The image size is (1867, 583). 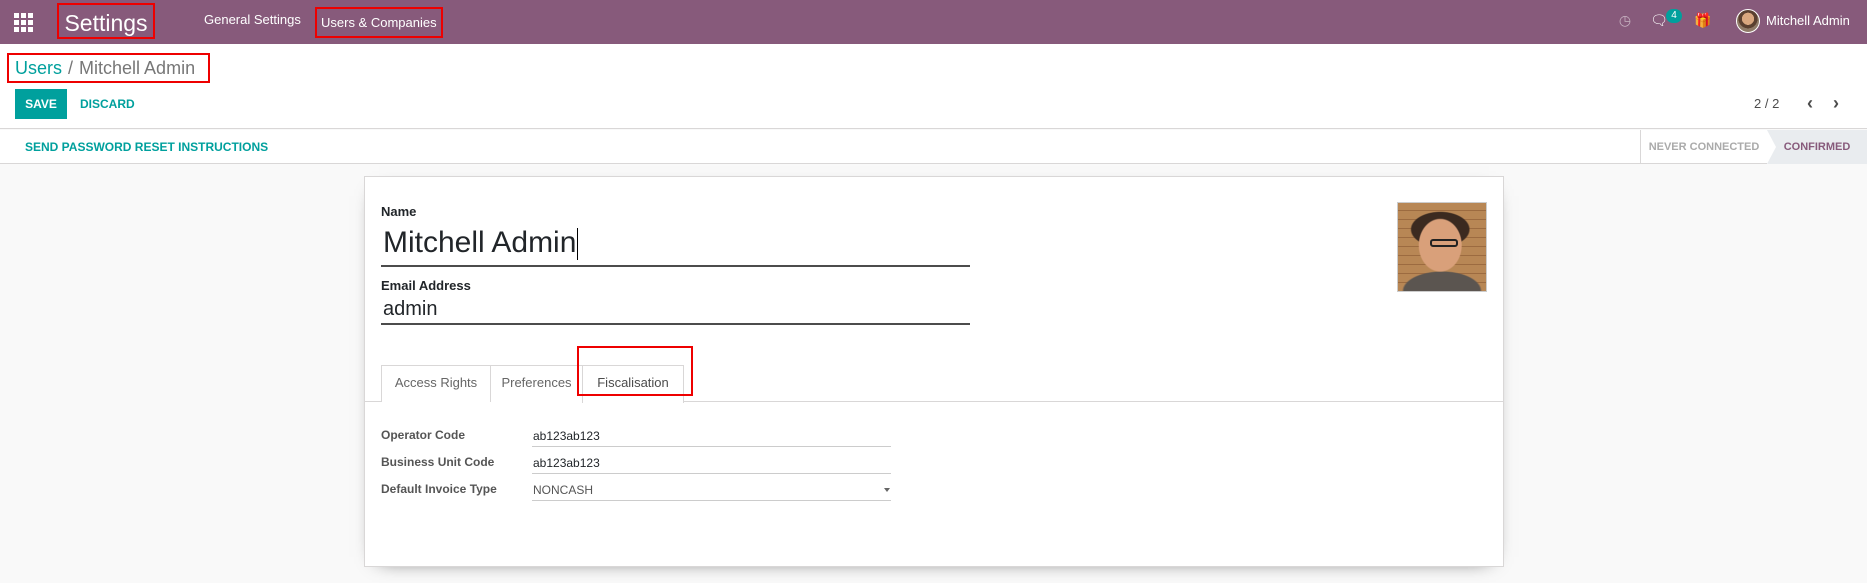 What do you see at coordinates (438, 462) in the screenshot?
I see `business-unit-code-label: Business Unit Code` at bounding box center [438, 462].